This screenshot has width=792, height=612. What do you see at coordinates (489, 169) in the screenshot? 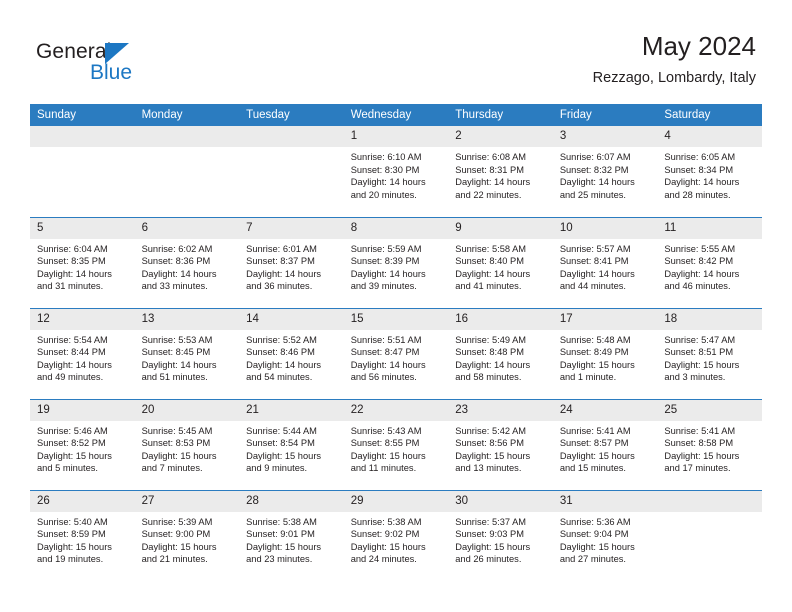
I see `sunset-text: Sunset: 8:31 PM` at bounding box center [489, 169].